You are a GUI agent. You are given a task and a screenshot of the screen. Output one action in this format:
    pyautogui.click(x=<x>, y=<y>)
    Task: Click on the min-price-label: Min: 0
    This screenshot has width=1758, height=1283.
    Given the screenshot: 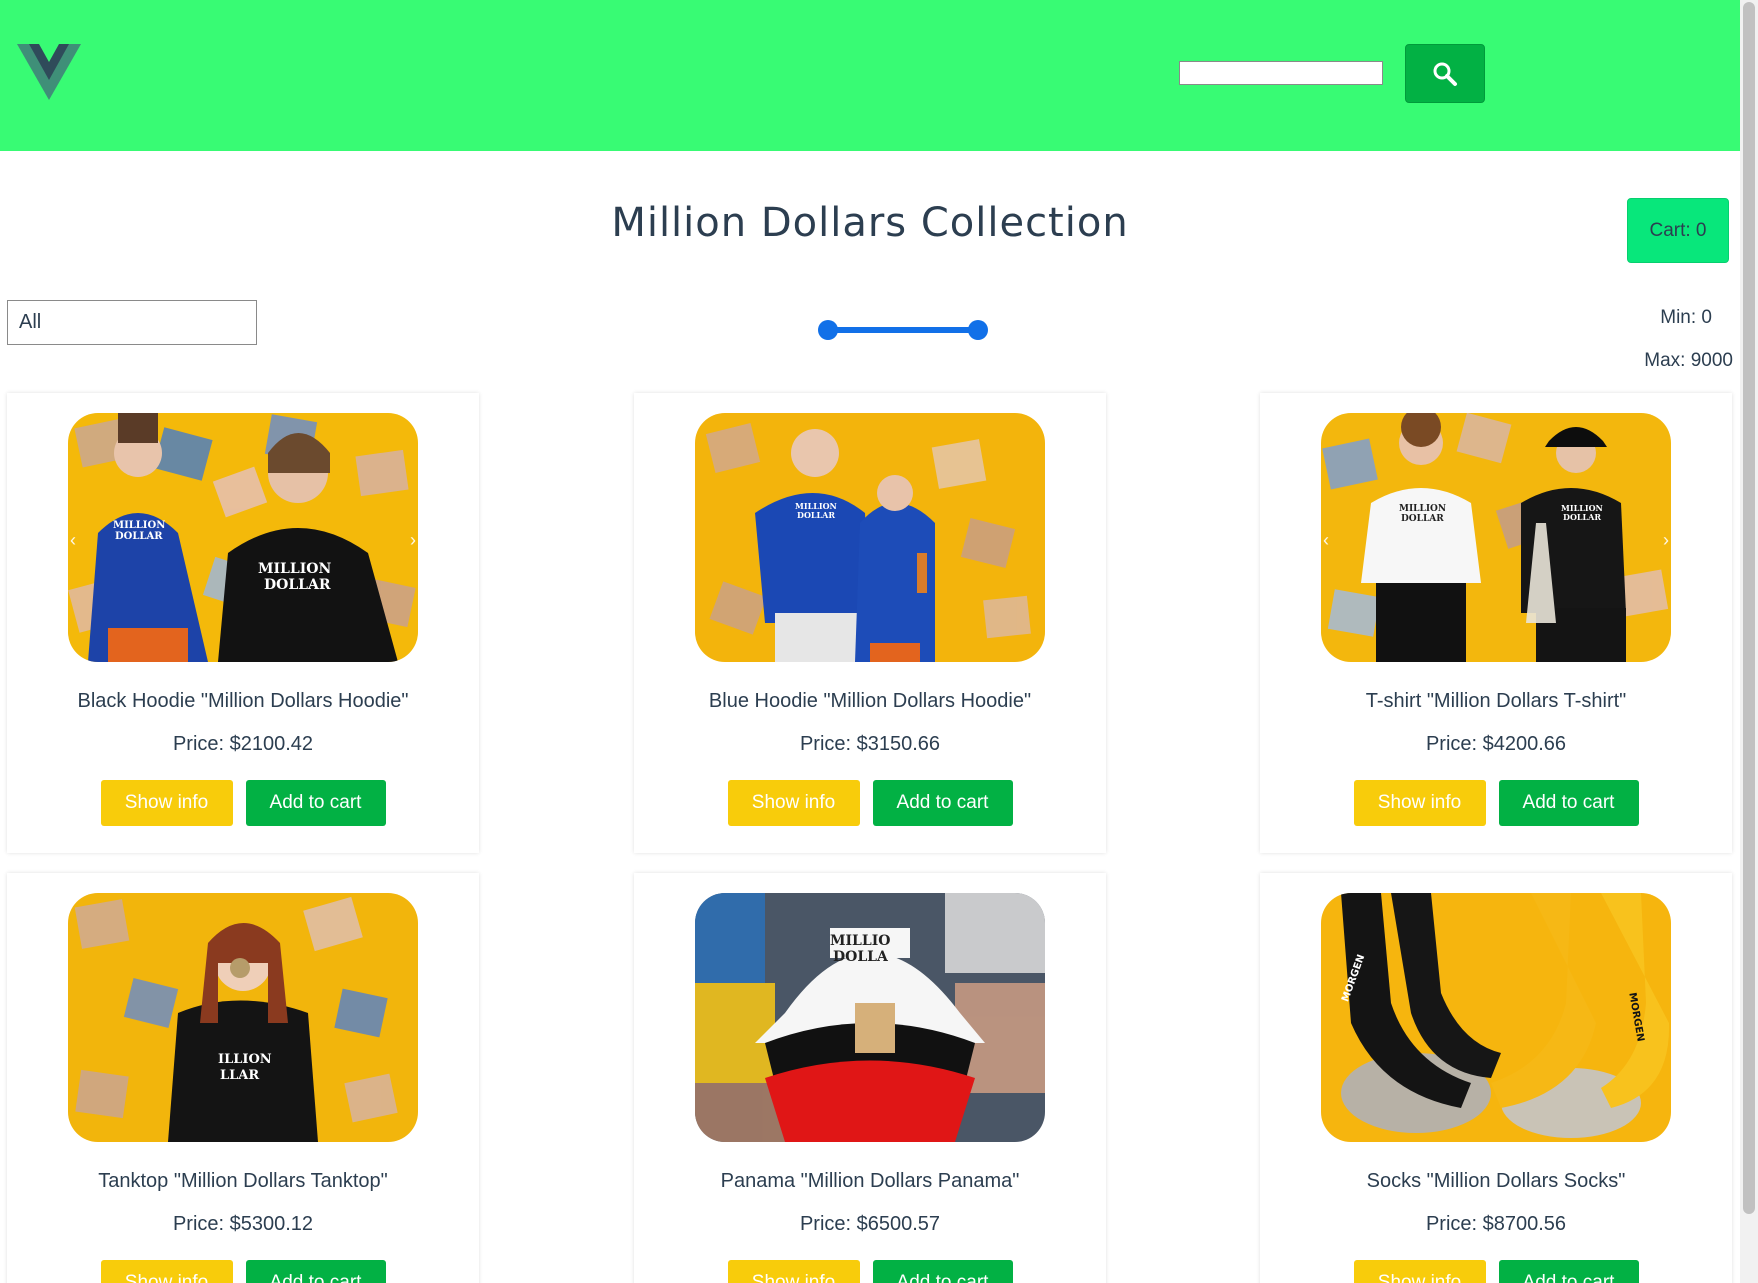 What is the action you would take?
    pyautogui.click(x=1686, y=317)
    